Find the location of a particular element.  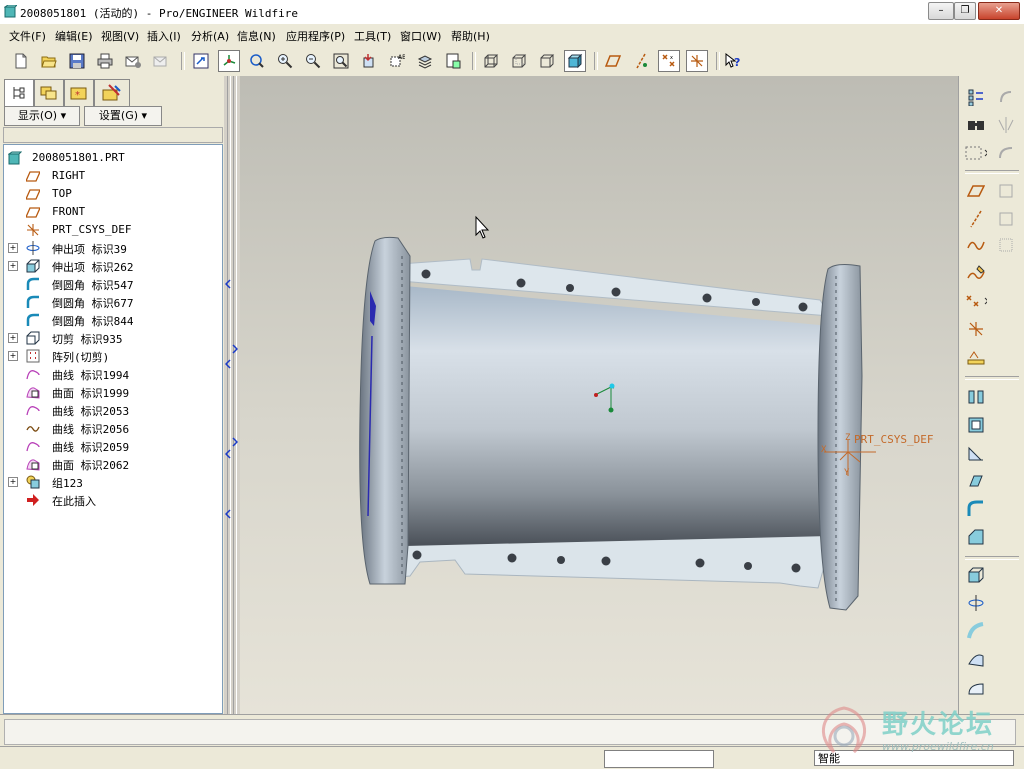

model-tree-tab-icon is located at coordinates (19, 92).